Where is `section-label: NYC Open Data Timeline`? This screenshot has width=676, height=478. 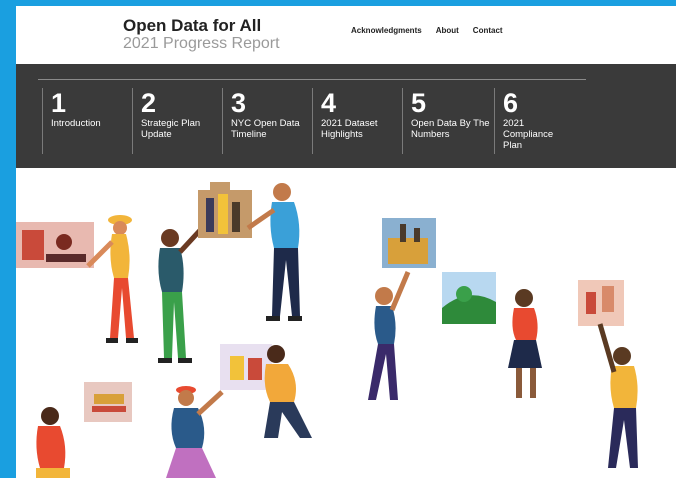
section-label: NYC Open Data Timeline is located at coordinates (265, 129).